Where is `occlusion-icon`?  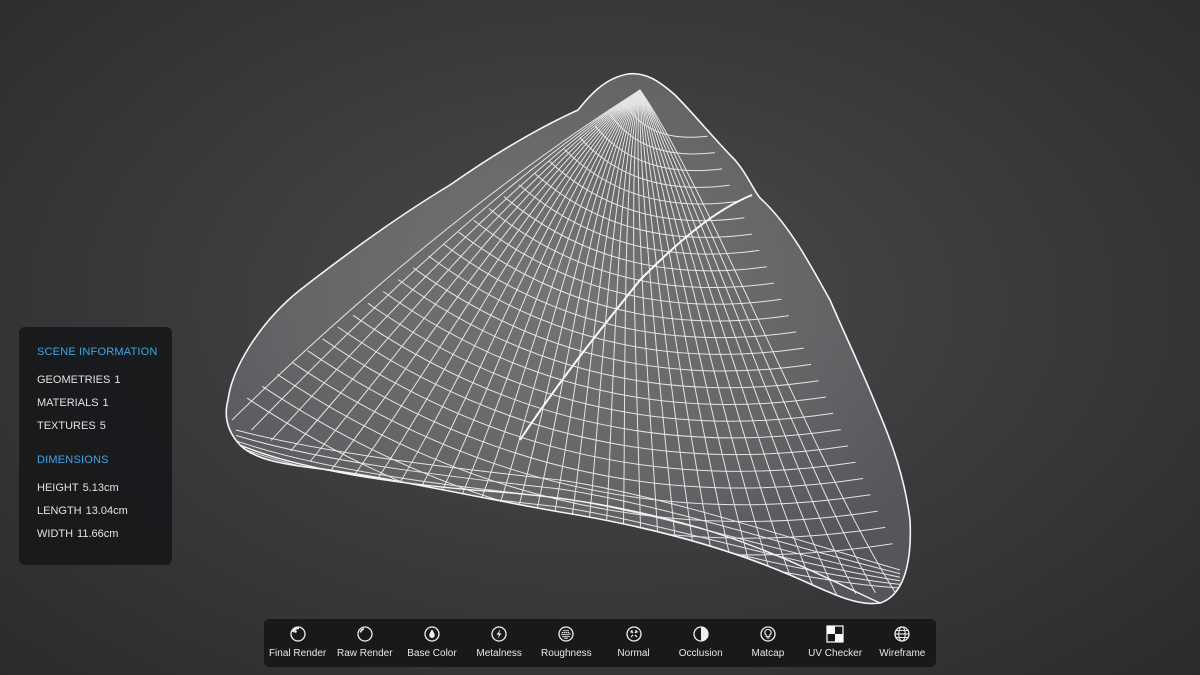
occlusion-icon is located at coordinates (701, 634).